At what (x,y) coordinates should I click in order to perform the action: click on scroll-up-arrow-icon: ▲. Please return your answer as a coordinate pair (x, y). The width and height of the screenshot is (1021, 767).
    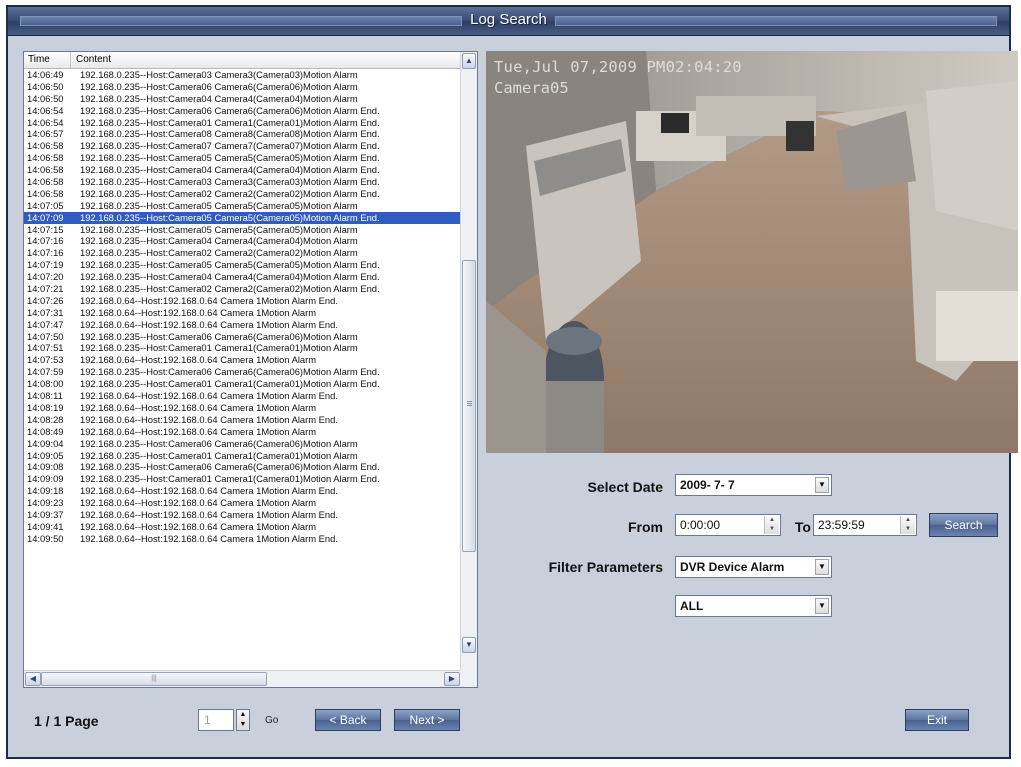
    Looking at the image, I should click on (469, 61).